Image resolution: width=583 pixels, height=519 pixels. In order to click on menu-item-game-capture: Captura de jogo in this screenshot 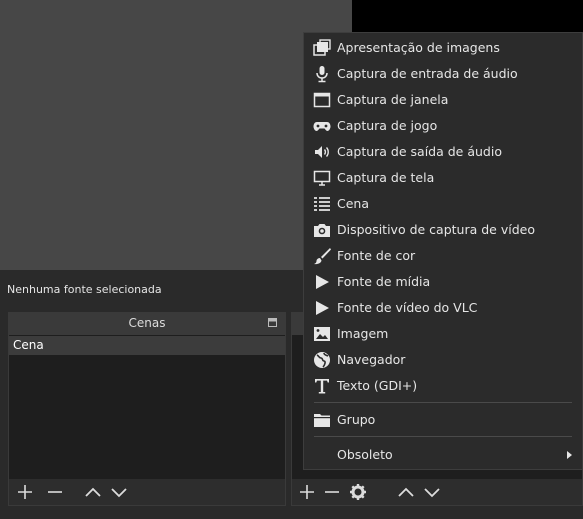, I will do `click(443, 126)`.